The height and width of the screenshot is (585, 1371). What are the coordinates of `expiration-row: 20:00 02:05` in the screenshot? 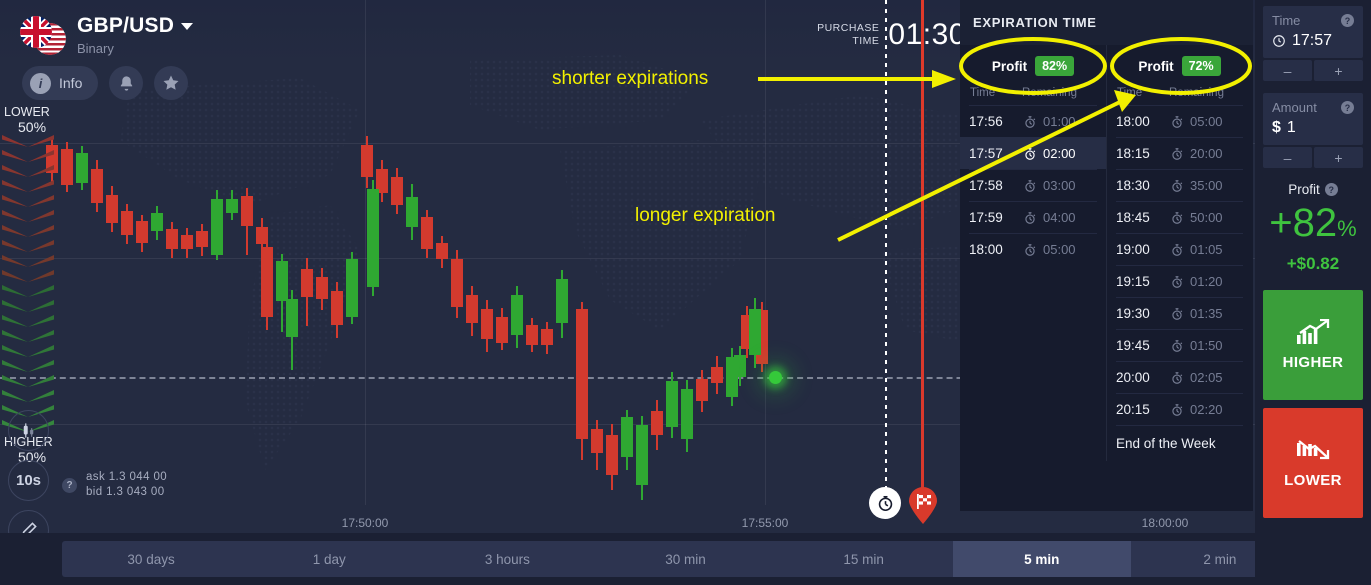 It's located at (1179, 377).